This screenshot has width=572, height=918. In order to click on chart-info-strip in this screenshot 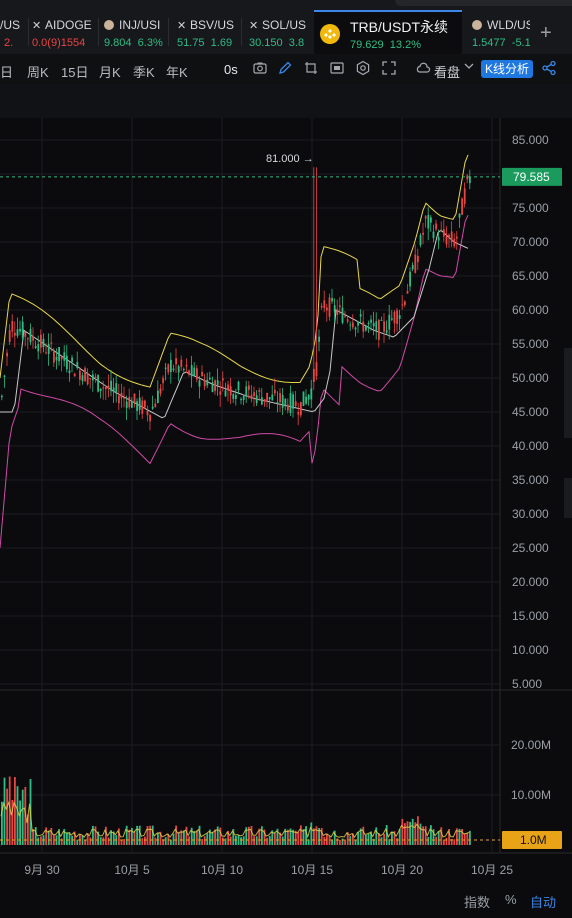, I will do `click(286, 101)`.